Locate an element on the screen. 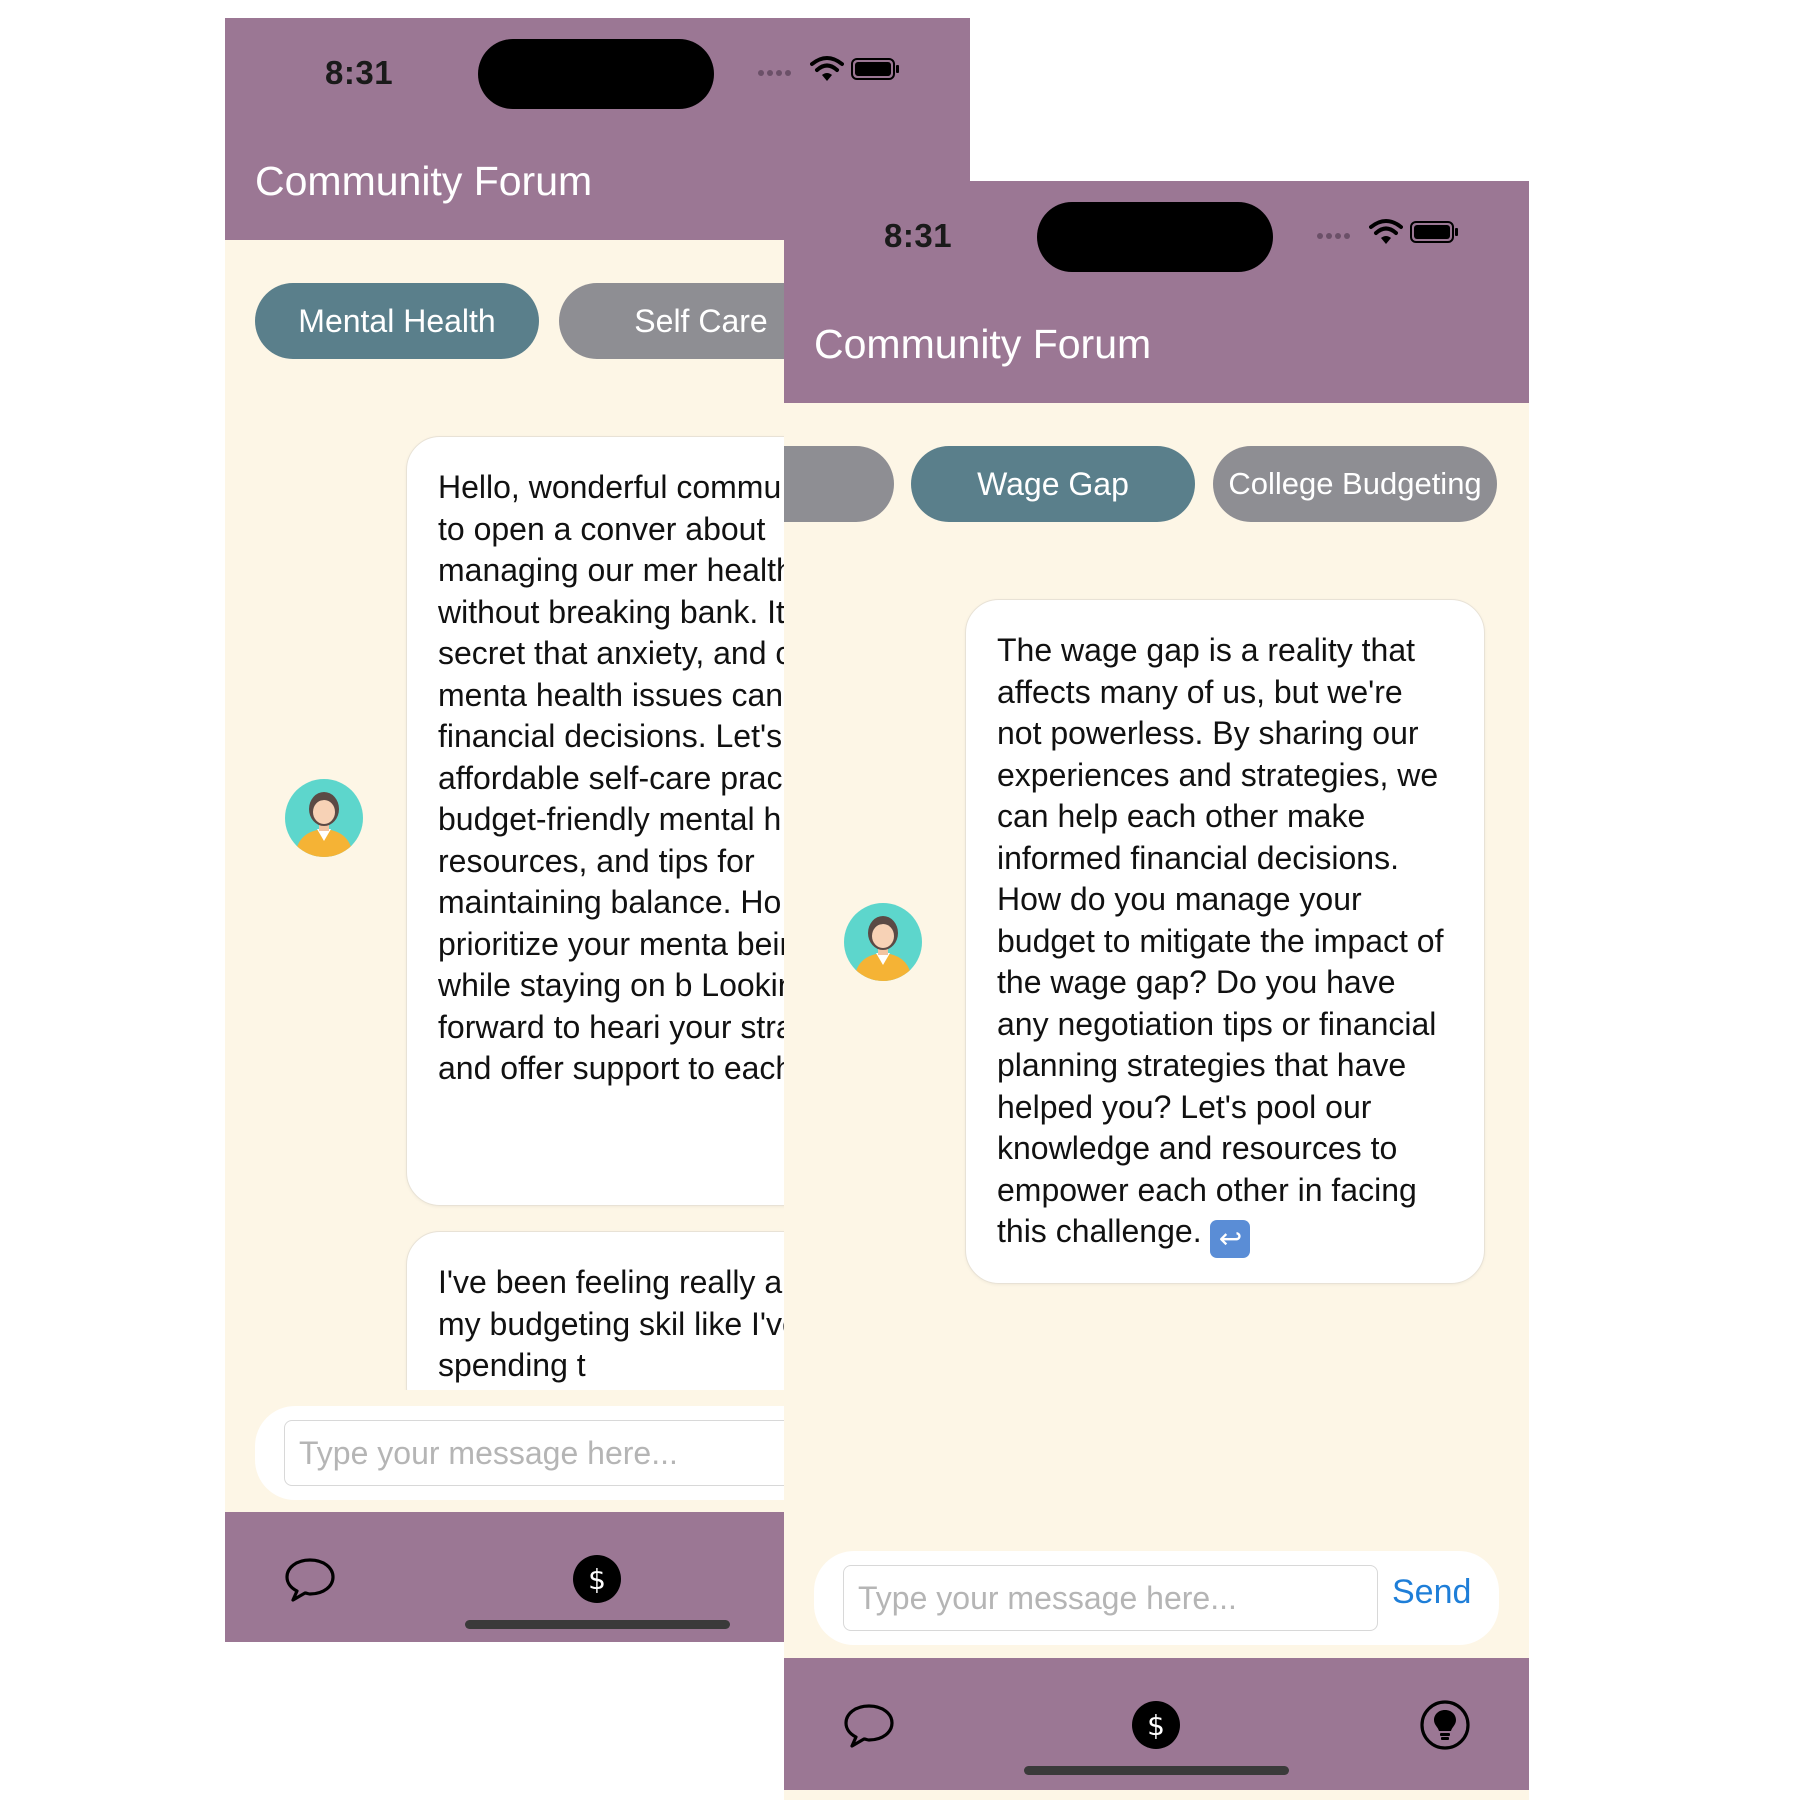  header: 8:31 Community Forum is located at coordinates (1156, 292).